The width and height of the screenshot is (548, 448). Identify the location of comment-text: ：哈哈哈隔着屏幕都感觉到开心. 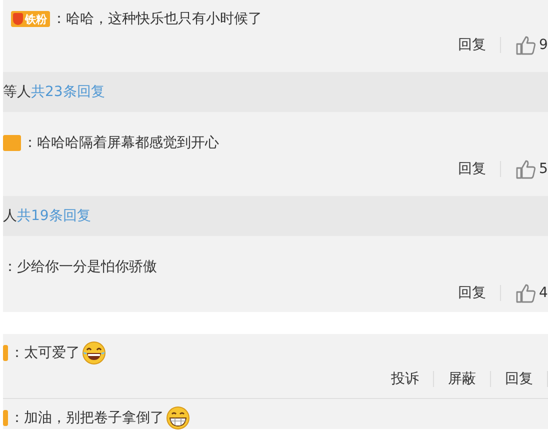
(121, 143).